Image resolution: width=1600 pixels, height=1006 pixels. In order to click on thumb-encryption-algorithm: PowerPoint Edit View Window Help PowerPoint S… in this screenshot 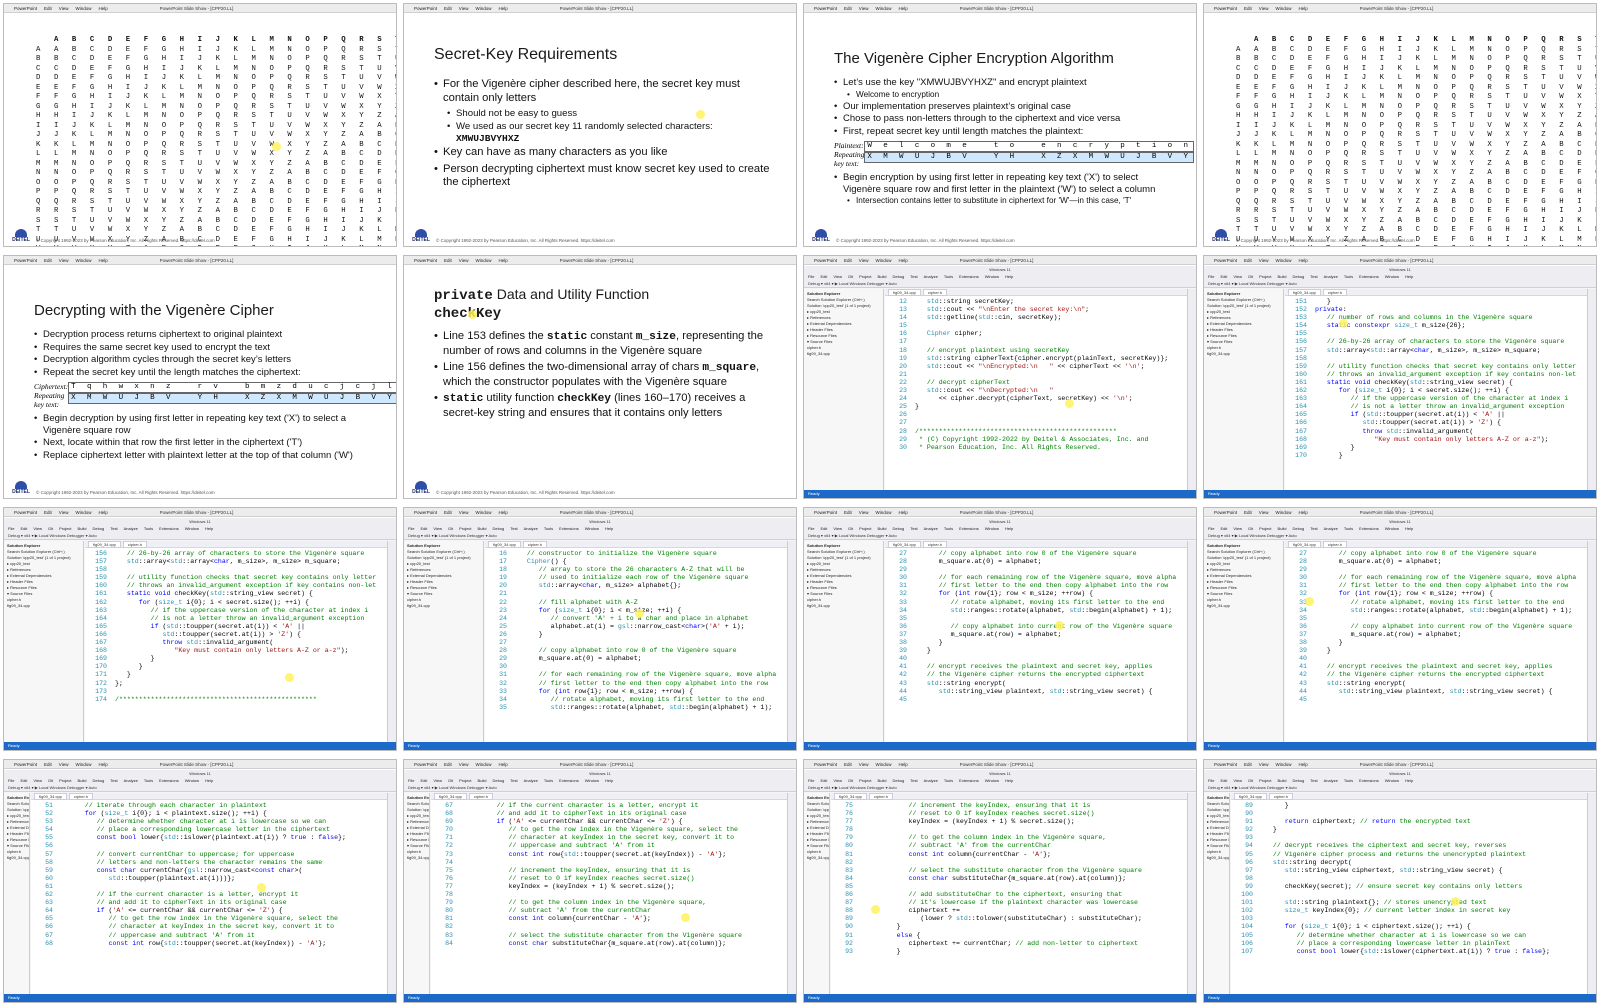, I will do `click(1000, 125)`.